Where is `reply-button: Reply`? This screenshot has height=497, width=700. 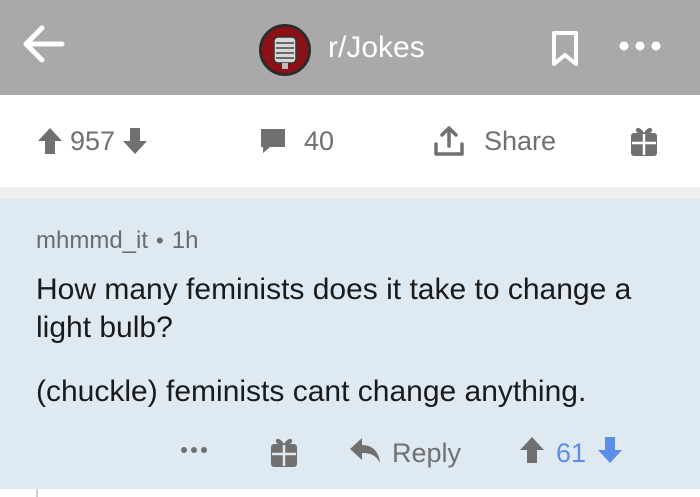
reply-button: Reply is located at coordinates (404, 453).